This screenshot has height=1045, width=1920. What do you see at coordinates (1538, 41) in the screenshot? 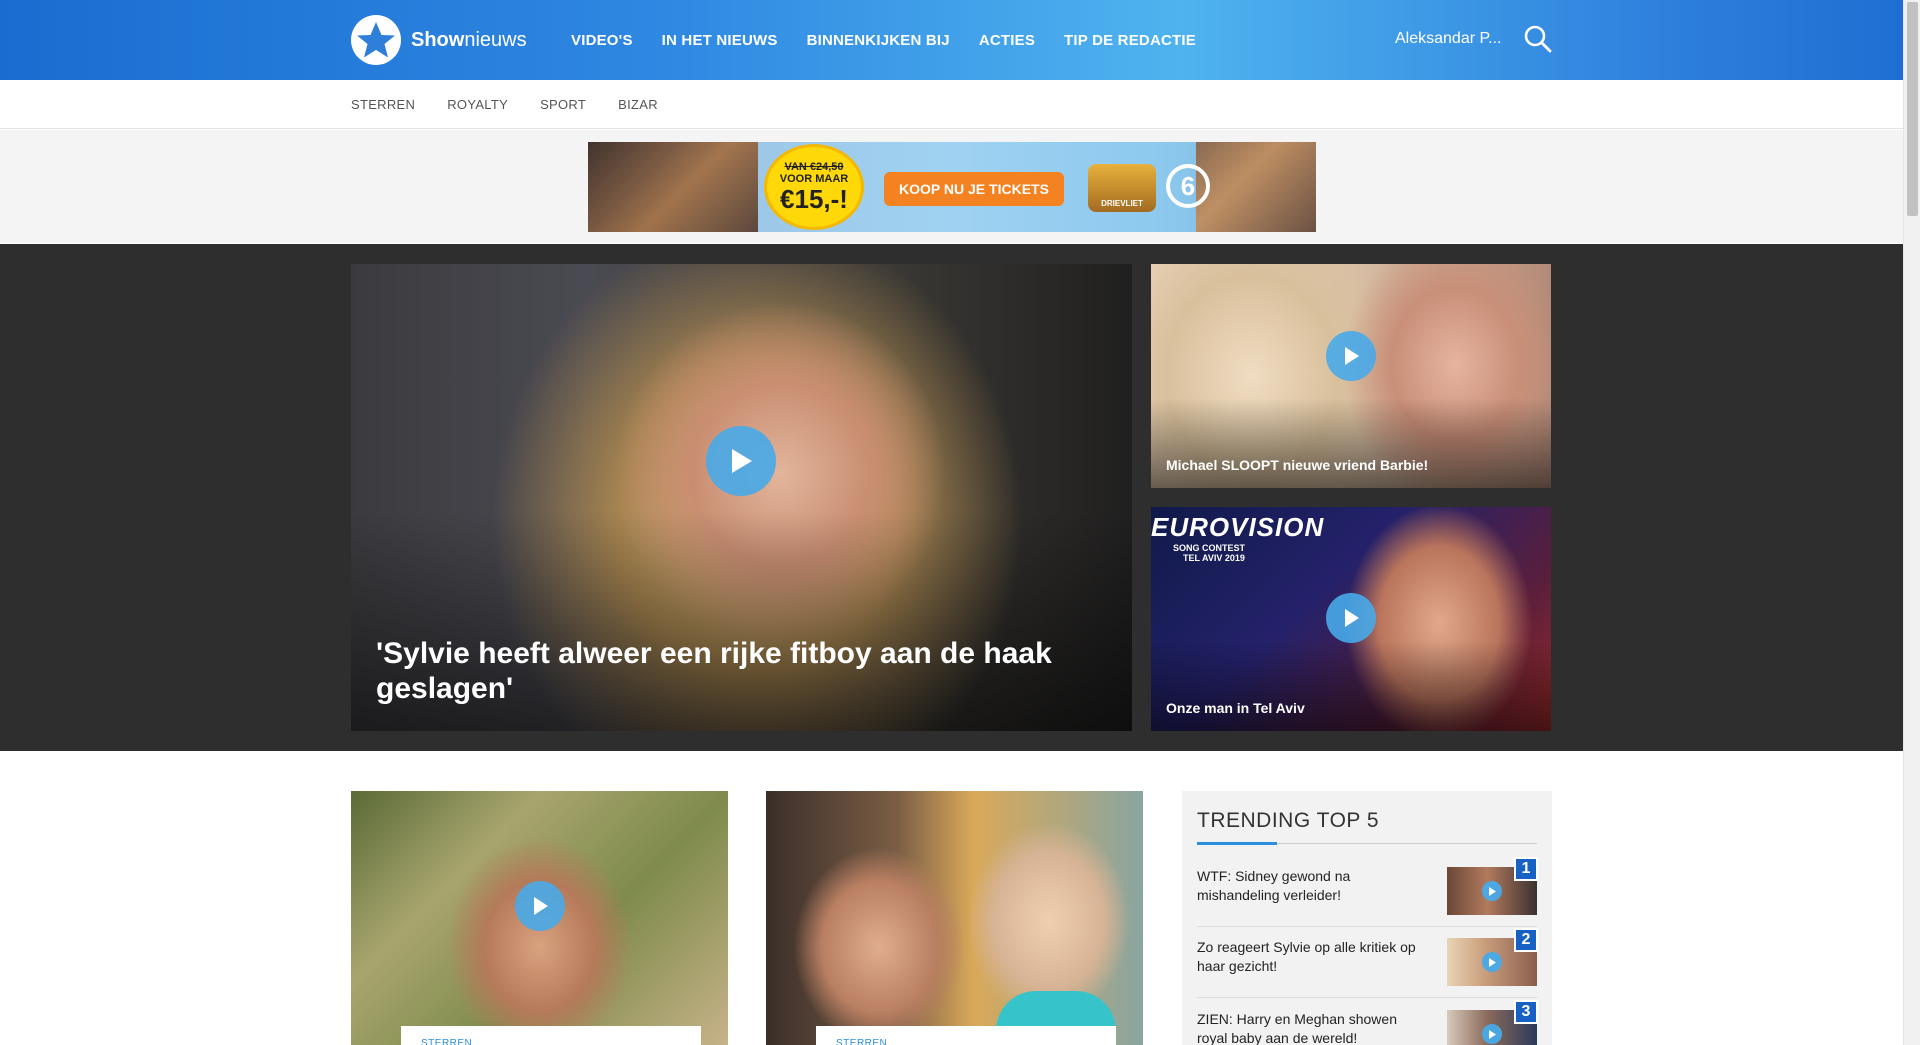
I see `search-icon` at bounding box center [1538, 41].